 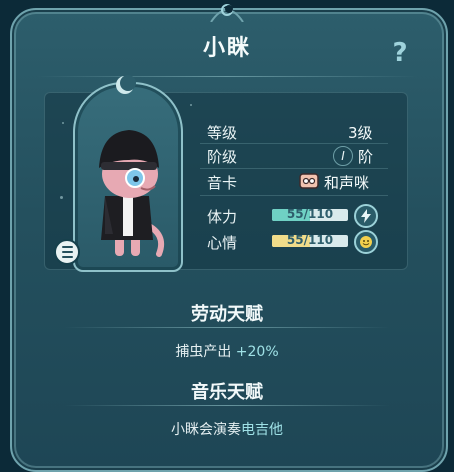 What do you see at coordinates (222, 133) in the screenshot?
I see `level-label: 等级` at bounding box center [222, 133].